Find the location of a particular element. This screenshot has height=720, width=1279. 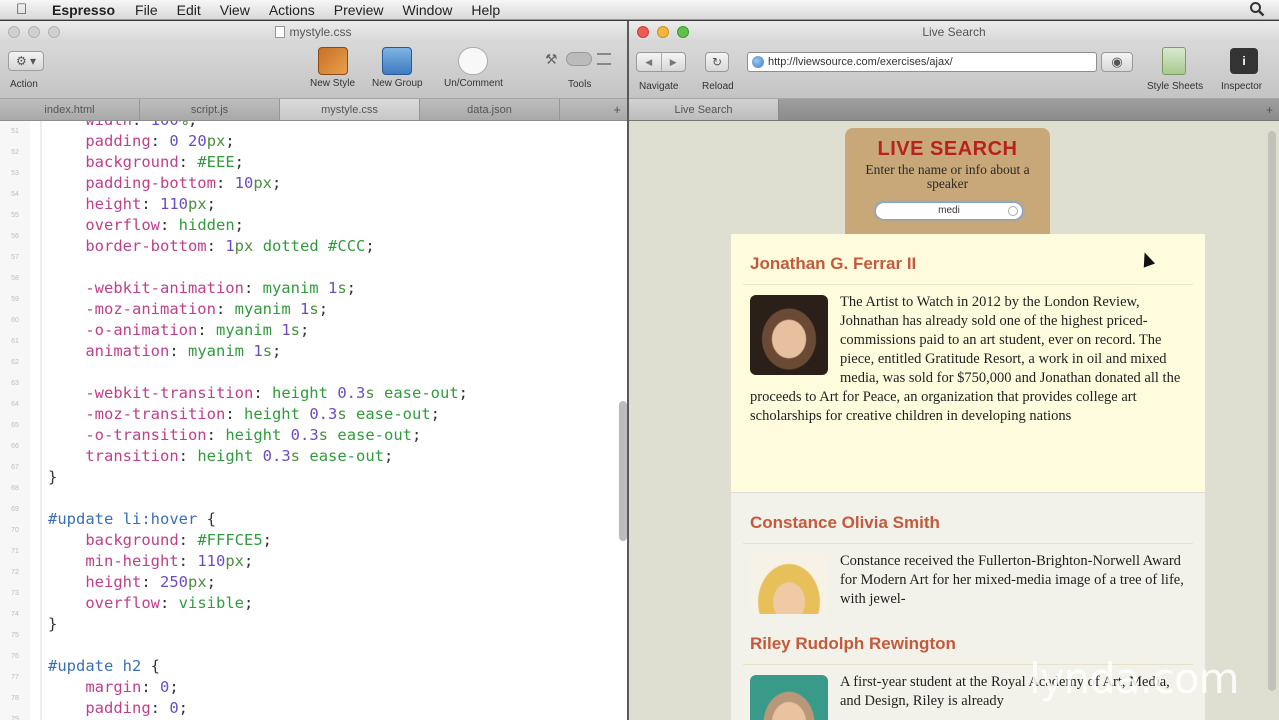

browser-titlebar: Live Search is located at coordinates (954, 32).